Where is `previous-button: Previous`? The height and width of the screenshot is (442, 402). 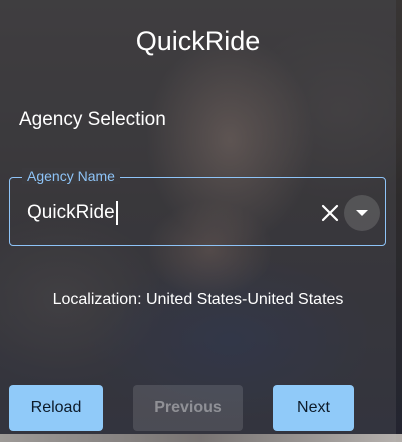
previous-button: Previous is located at coordinates (188, 408).